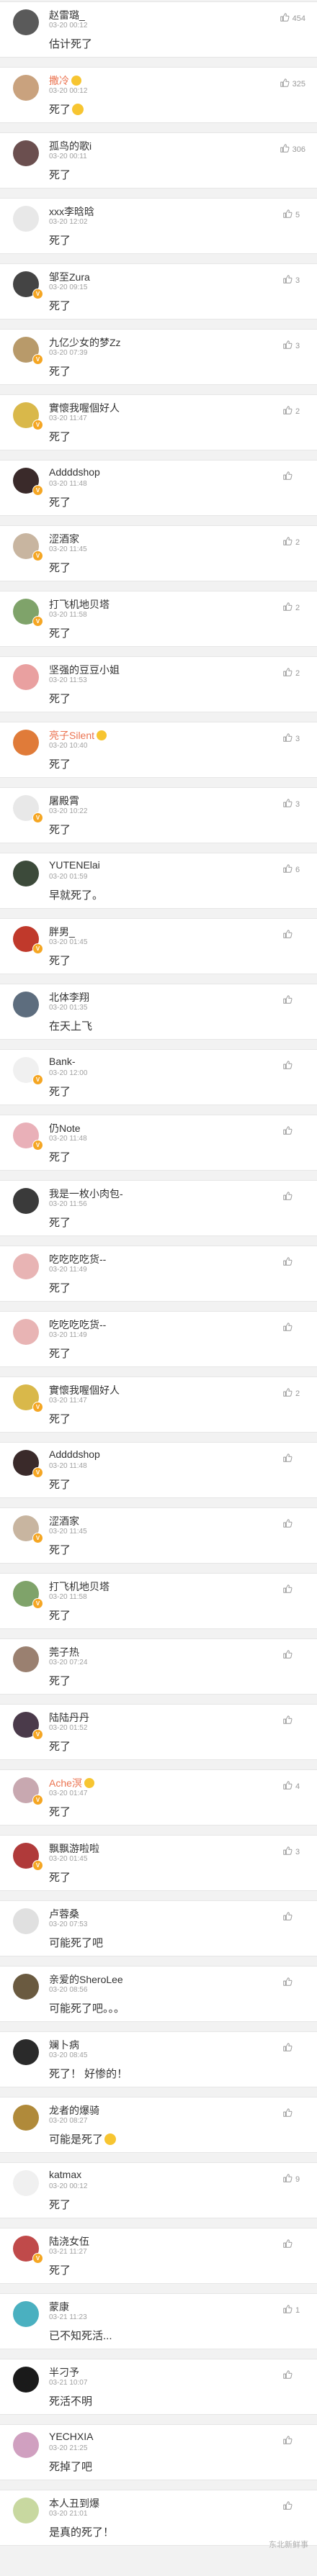 This screenshot has height=2576, width=317. Describe the element at coordinates (71, 212) in the screenshot. I see `comment-author: xxx李晗晗` at that location.